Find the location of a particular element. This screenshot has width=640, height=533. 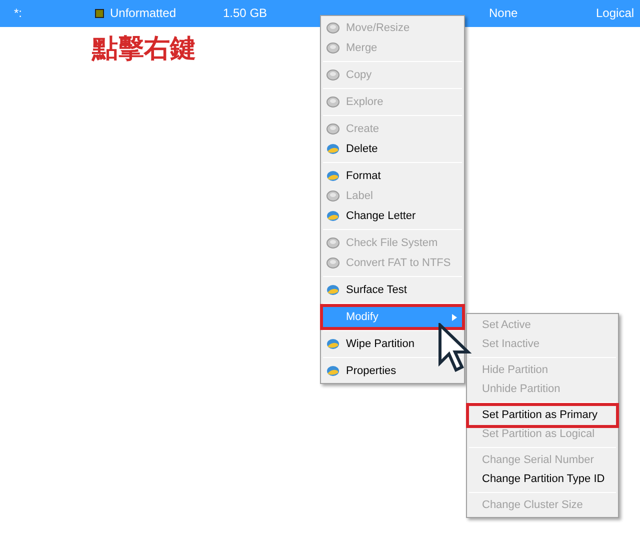

annotation-text: 點擊右鍵 is located at coordinates (144, 49).